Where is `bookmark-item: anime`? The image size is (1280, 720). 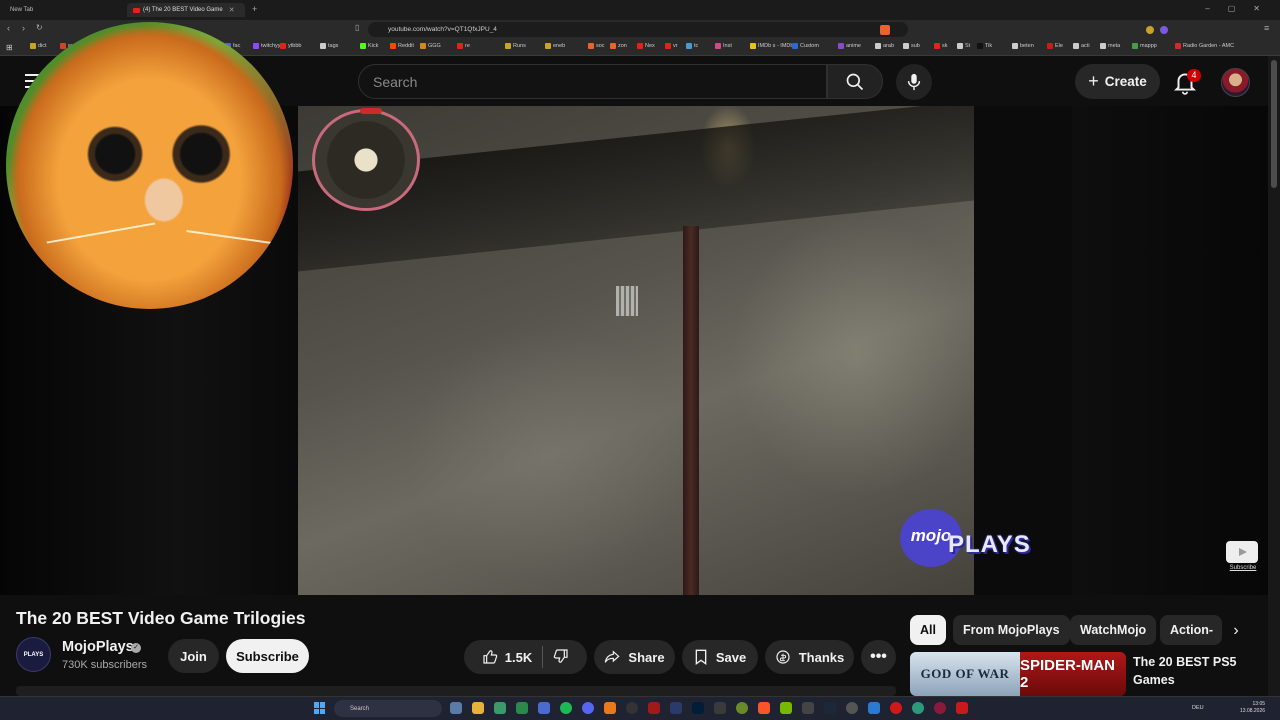 bookmark-item: anime is located at coordinates (849, 46).